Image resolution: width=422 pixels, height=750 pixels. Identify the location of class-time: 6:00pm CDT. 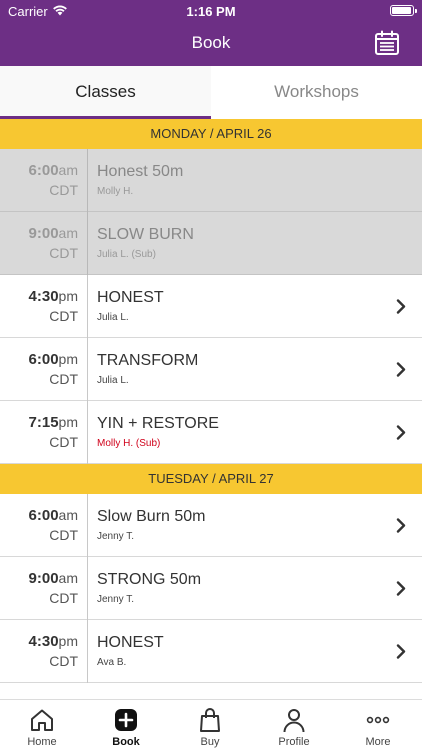
(44, 369).